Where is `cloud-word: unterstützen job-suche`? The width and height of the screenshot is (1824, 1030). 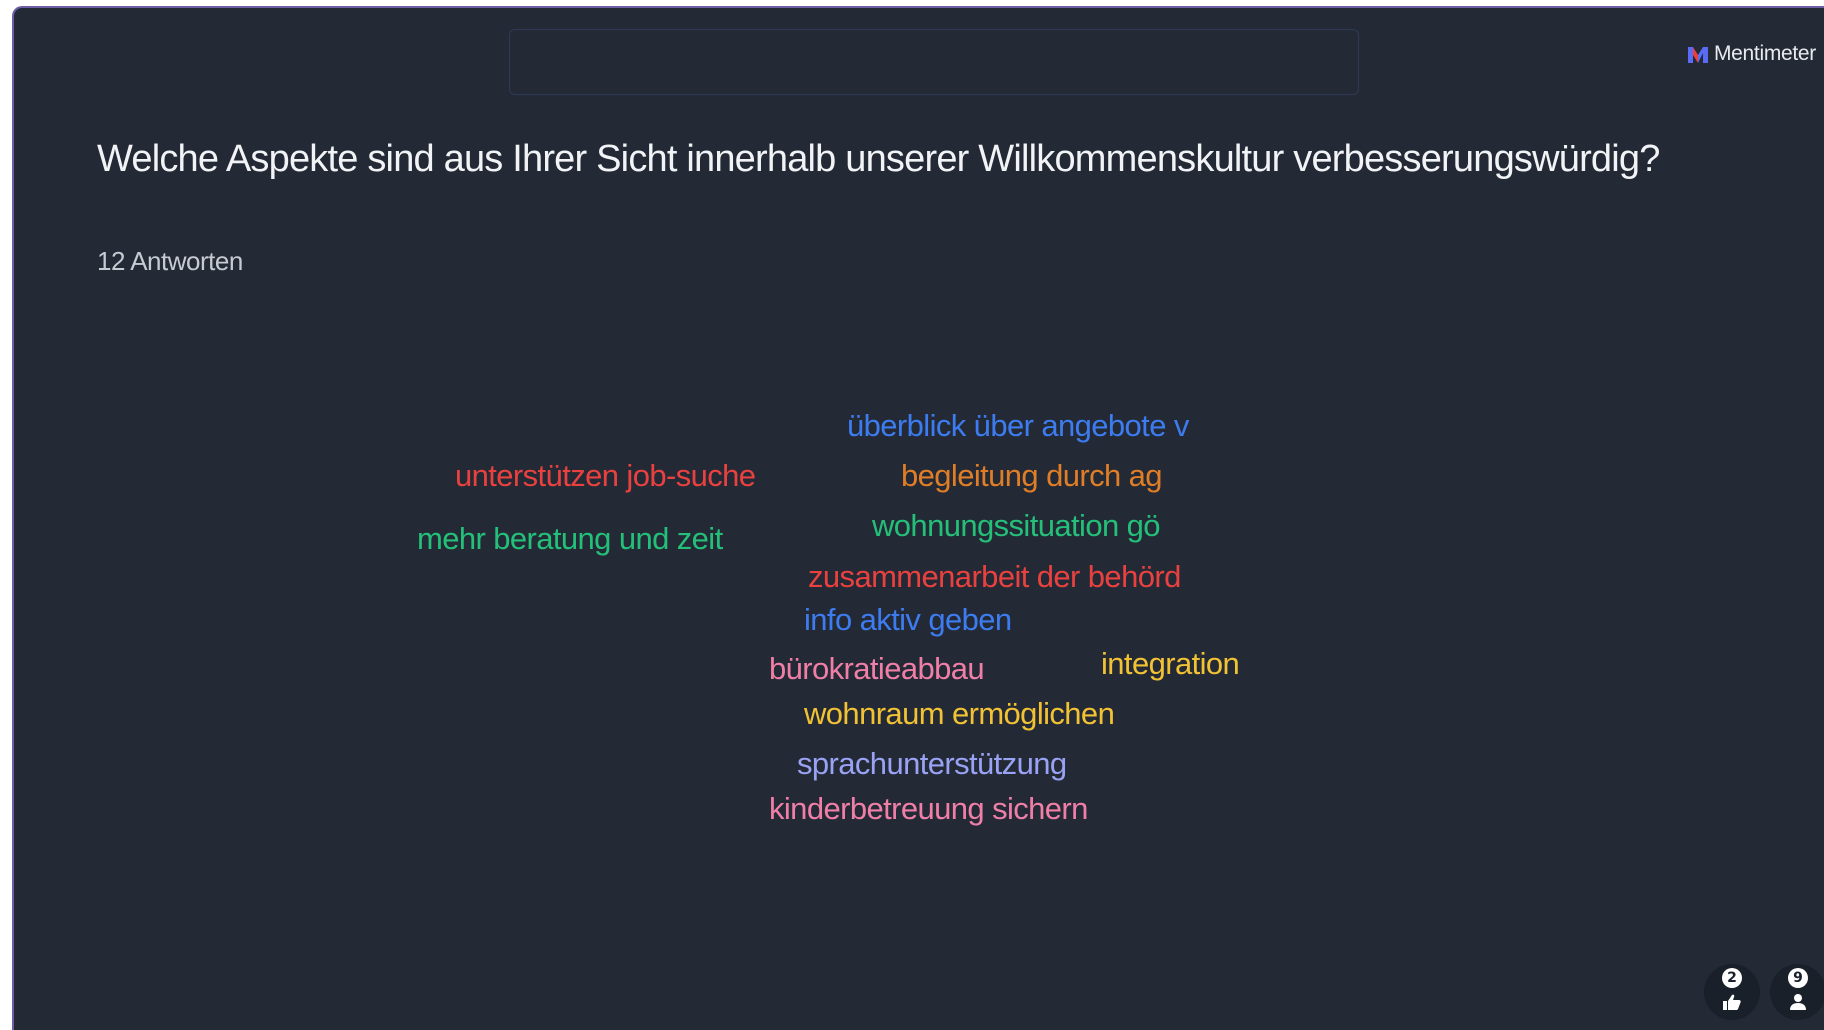 cloud-word: unterstützen job-suche is located at coordinates (605, 475).